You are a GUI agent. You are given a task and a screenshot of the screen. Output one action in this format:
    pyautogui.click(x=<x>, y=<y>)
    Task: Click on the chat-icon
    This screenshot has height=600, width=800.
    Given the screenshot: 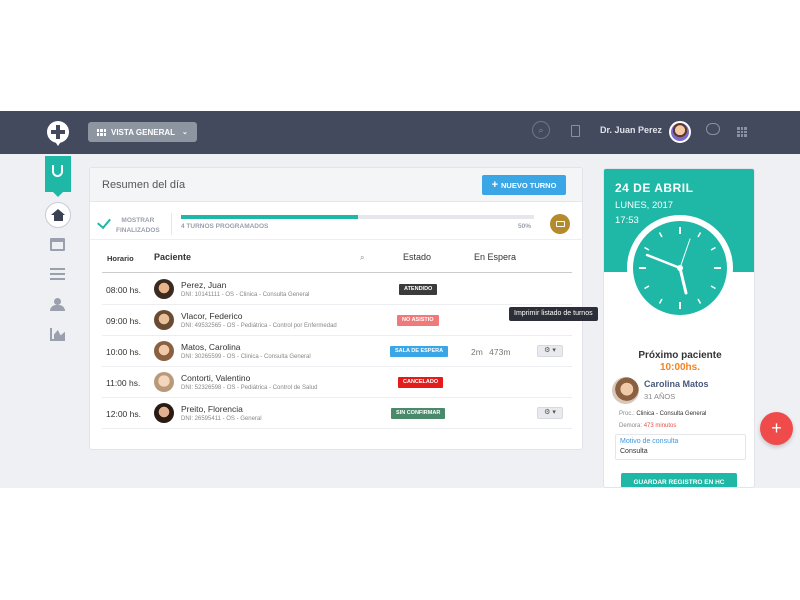 What is the action you would take?
    pyautogui.click(x=713, y=129)
    